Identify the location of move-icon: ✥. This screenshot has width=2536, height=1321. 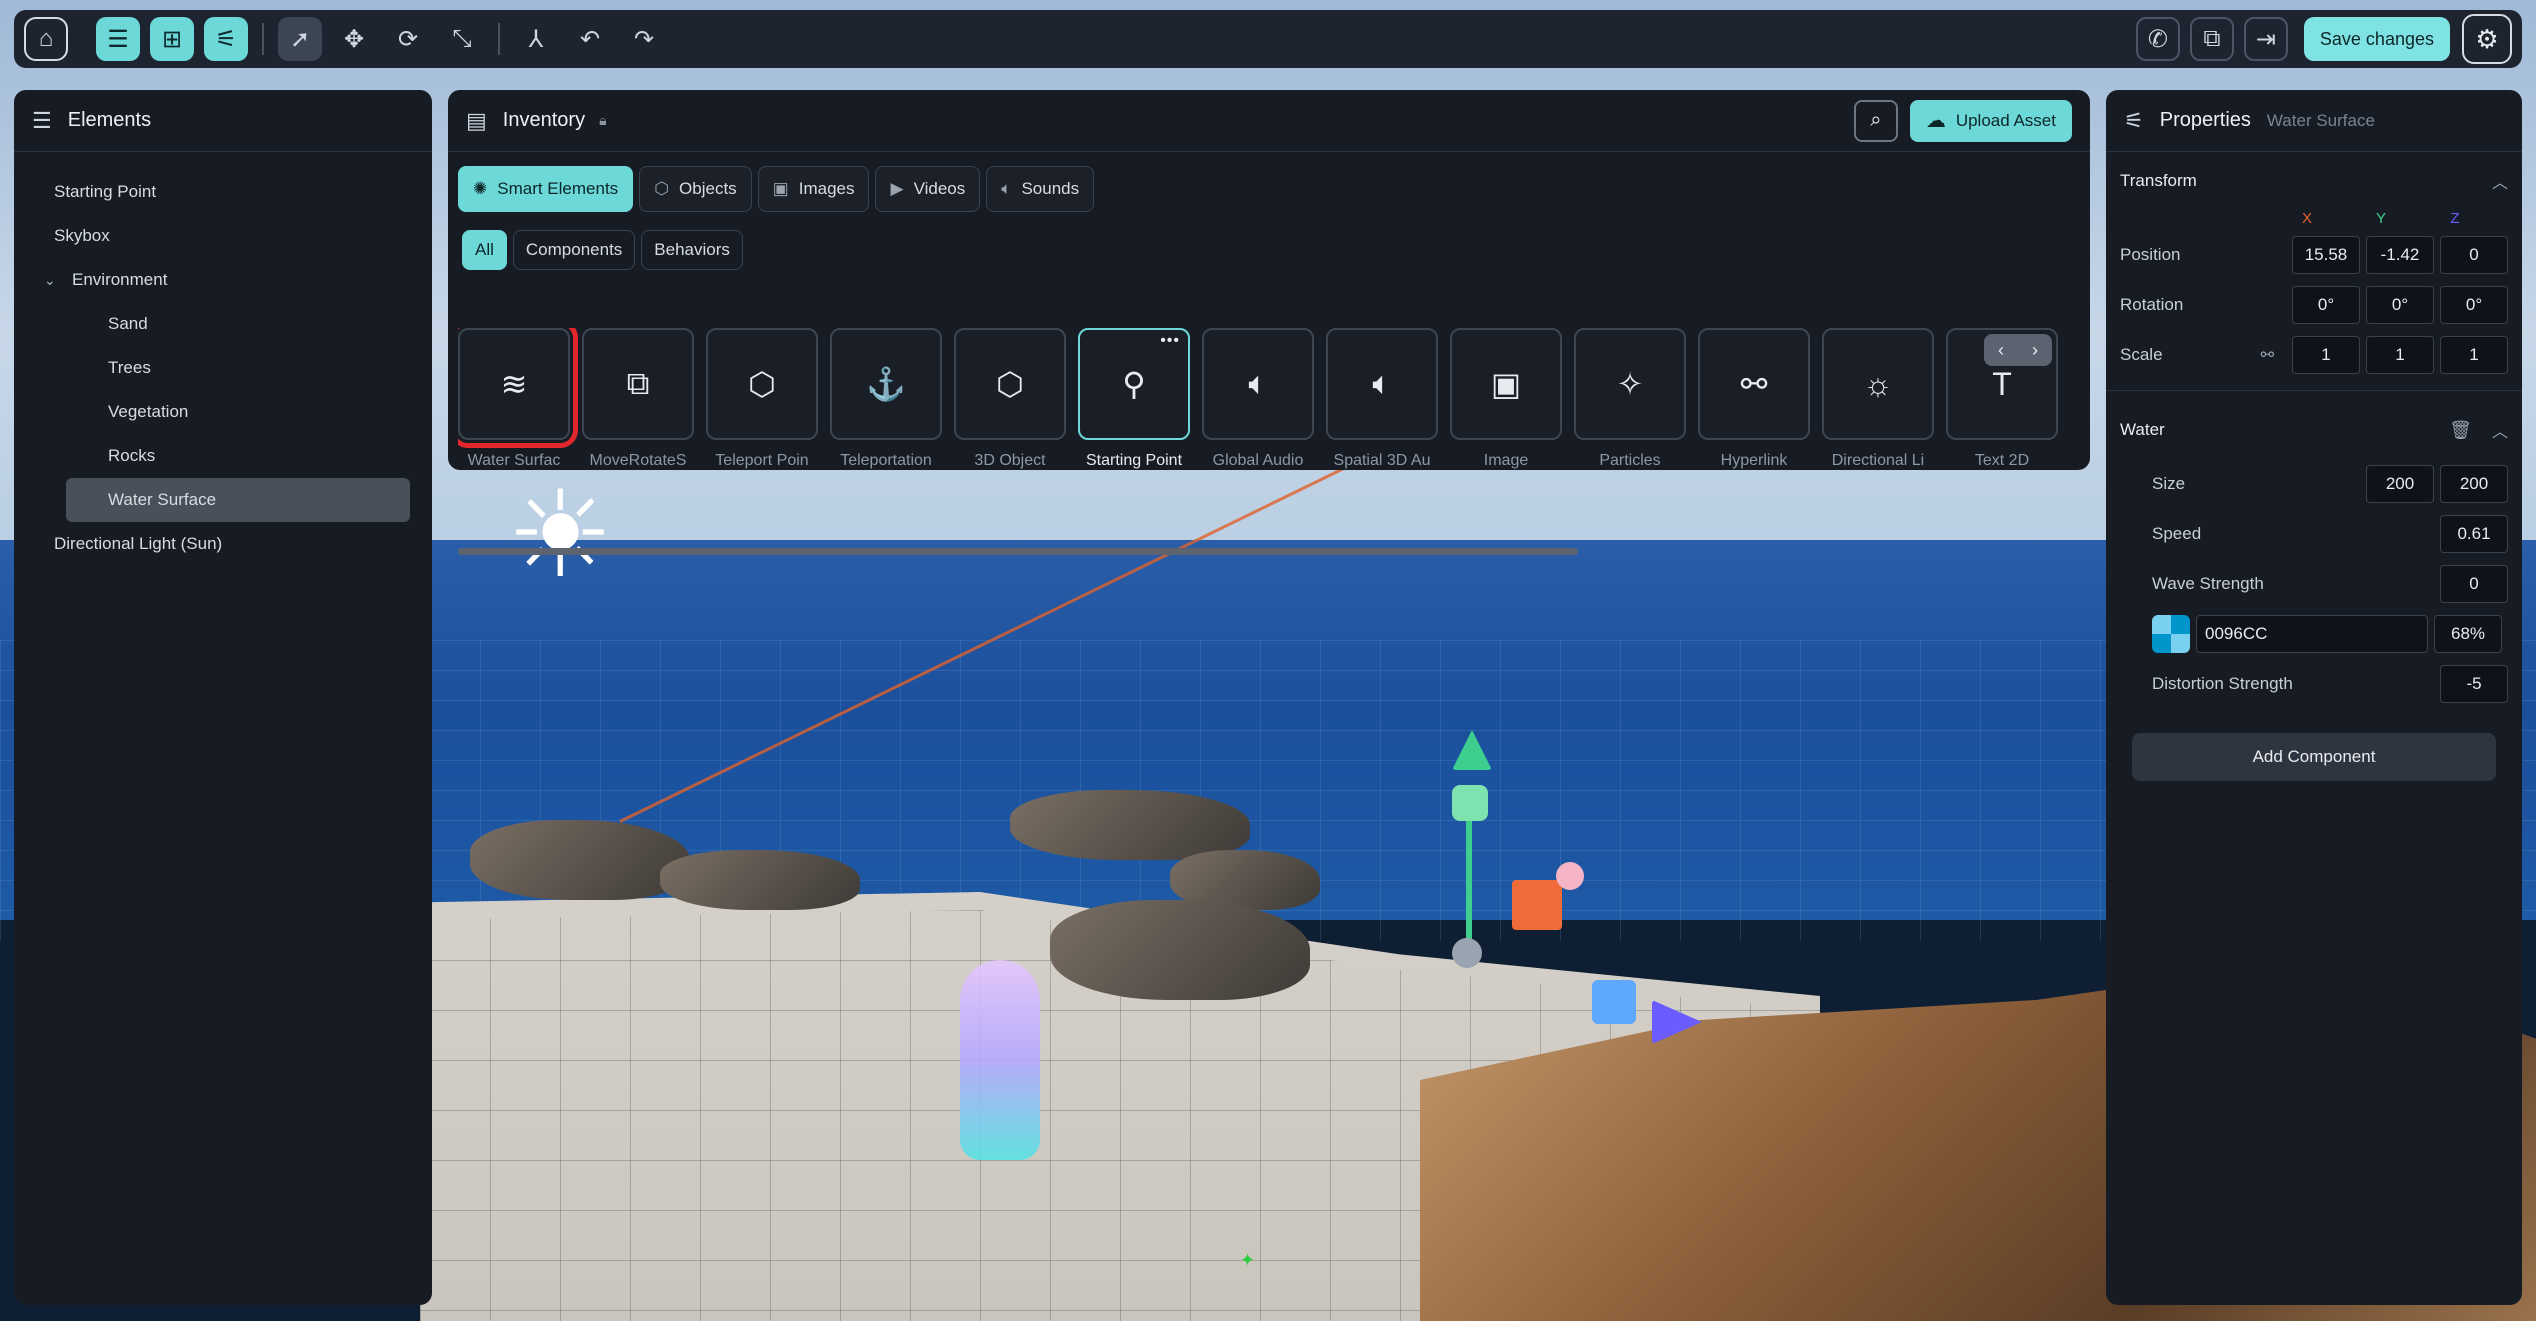
(354, 39).